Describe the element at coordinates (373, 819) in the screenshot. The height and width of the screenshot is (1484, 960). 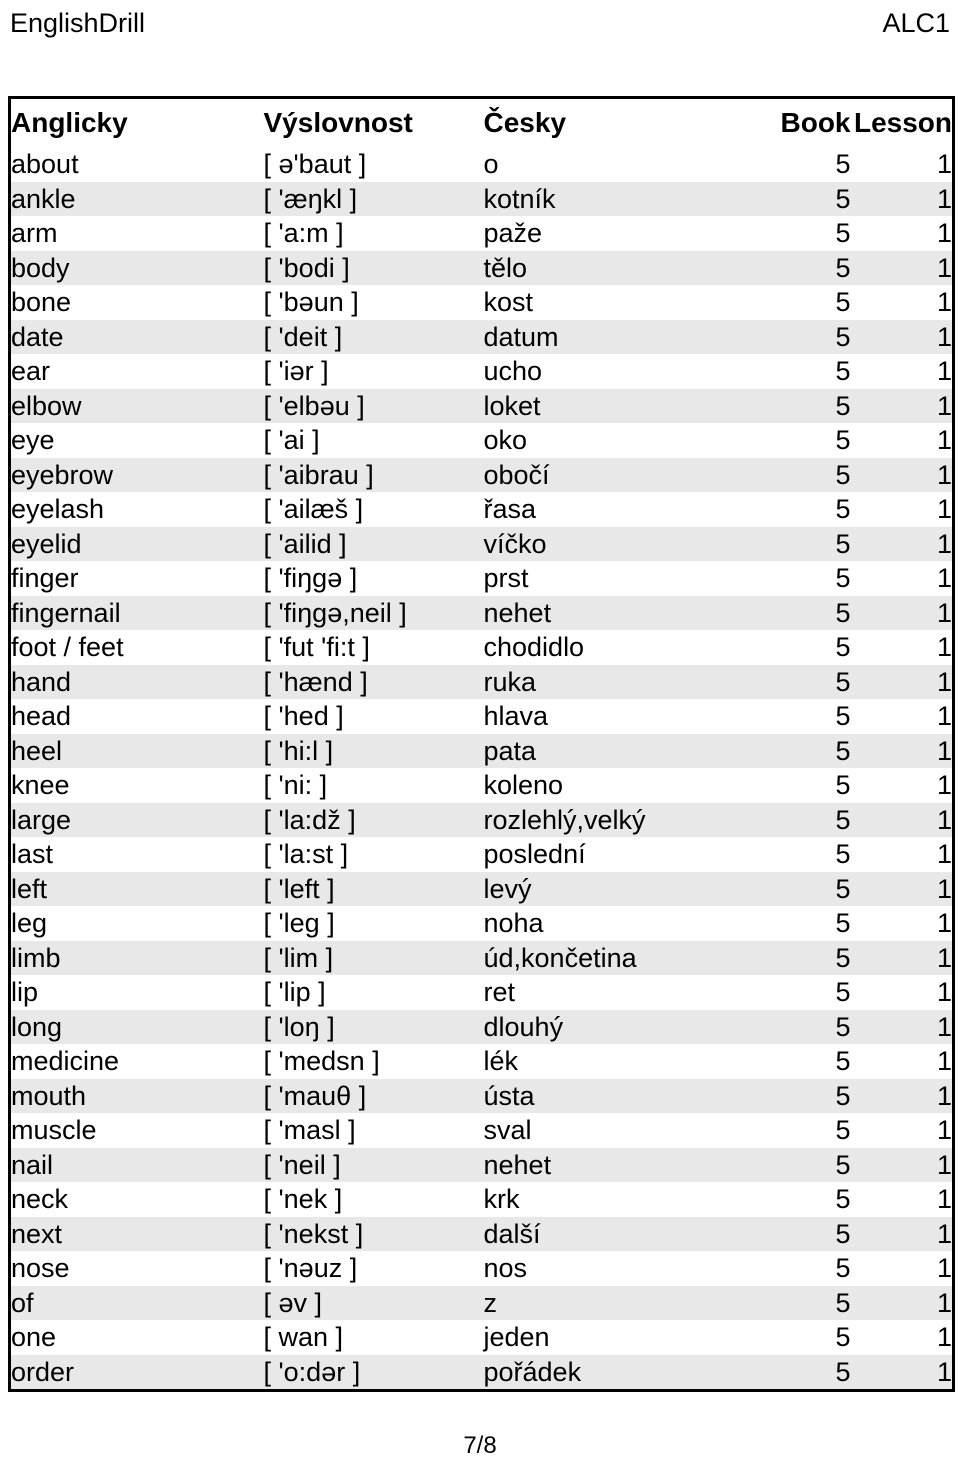
I see `cell-pronunciation: [ 'la:dž ]` at that location.